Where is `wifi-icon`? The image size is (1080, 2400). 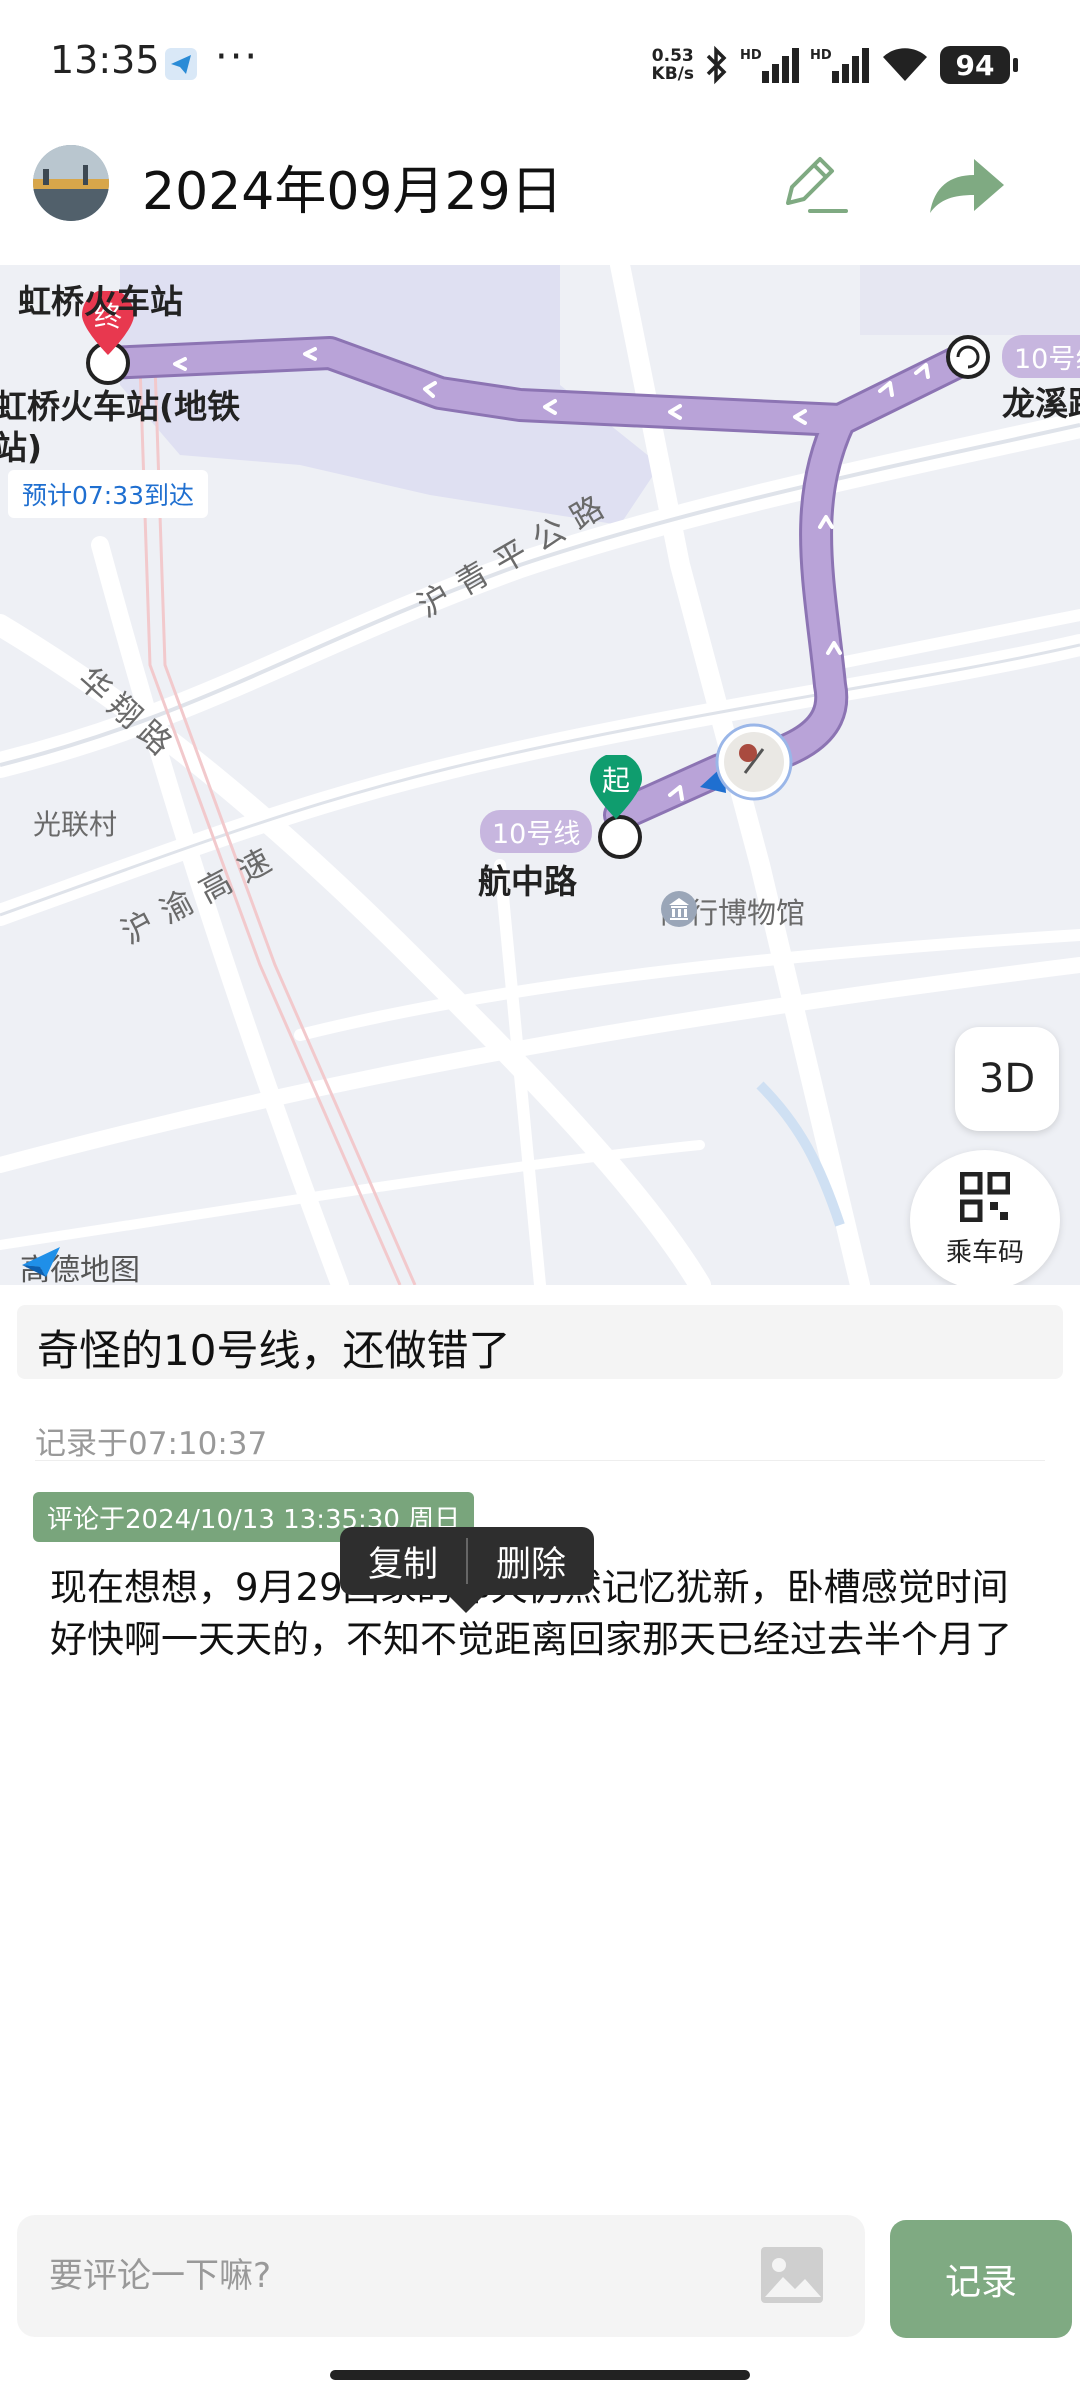
wifi-icon is located at coordinates (905, 64).